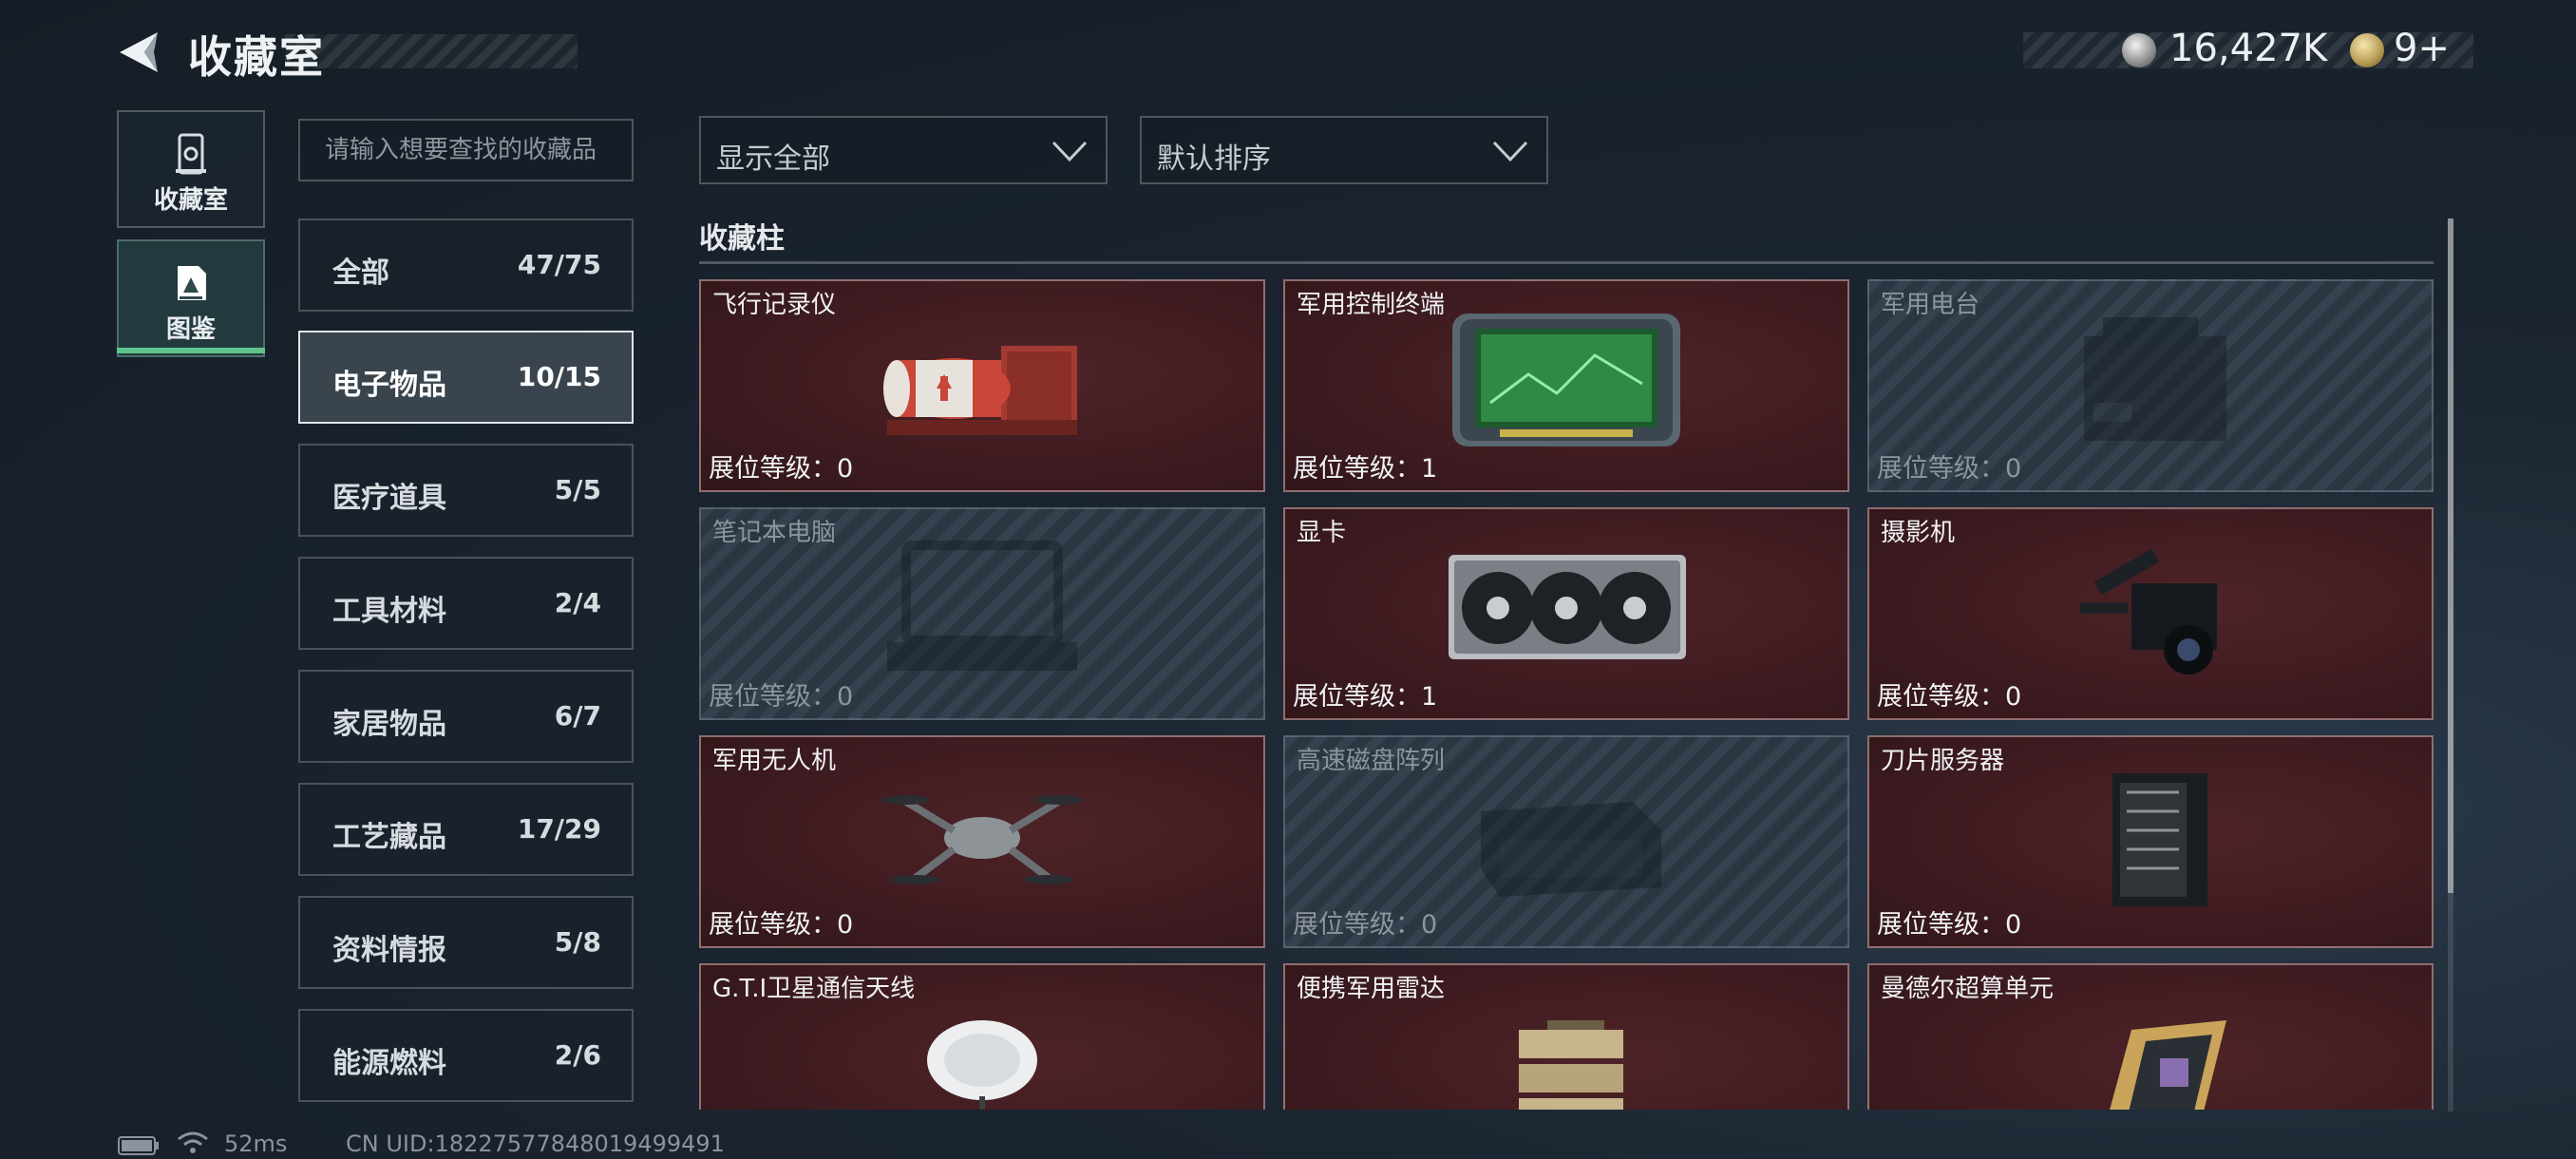 Image resolution: width=2576 pixels, height=1159 pixels. I want to click on item-name: 笔记本电脑, so click(774, 533).